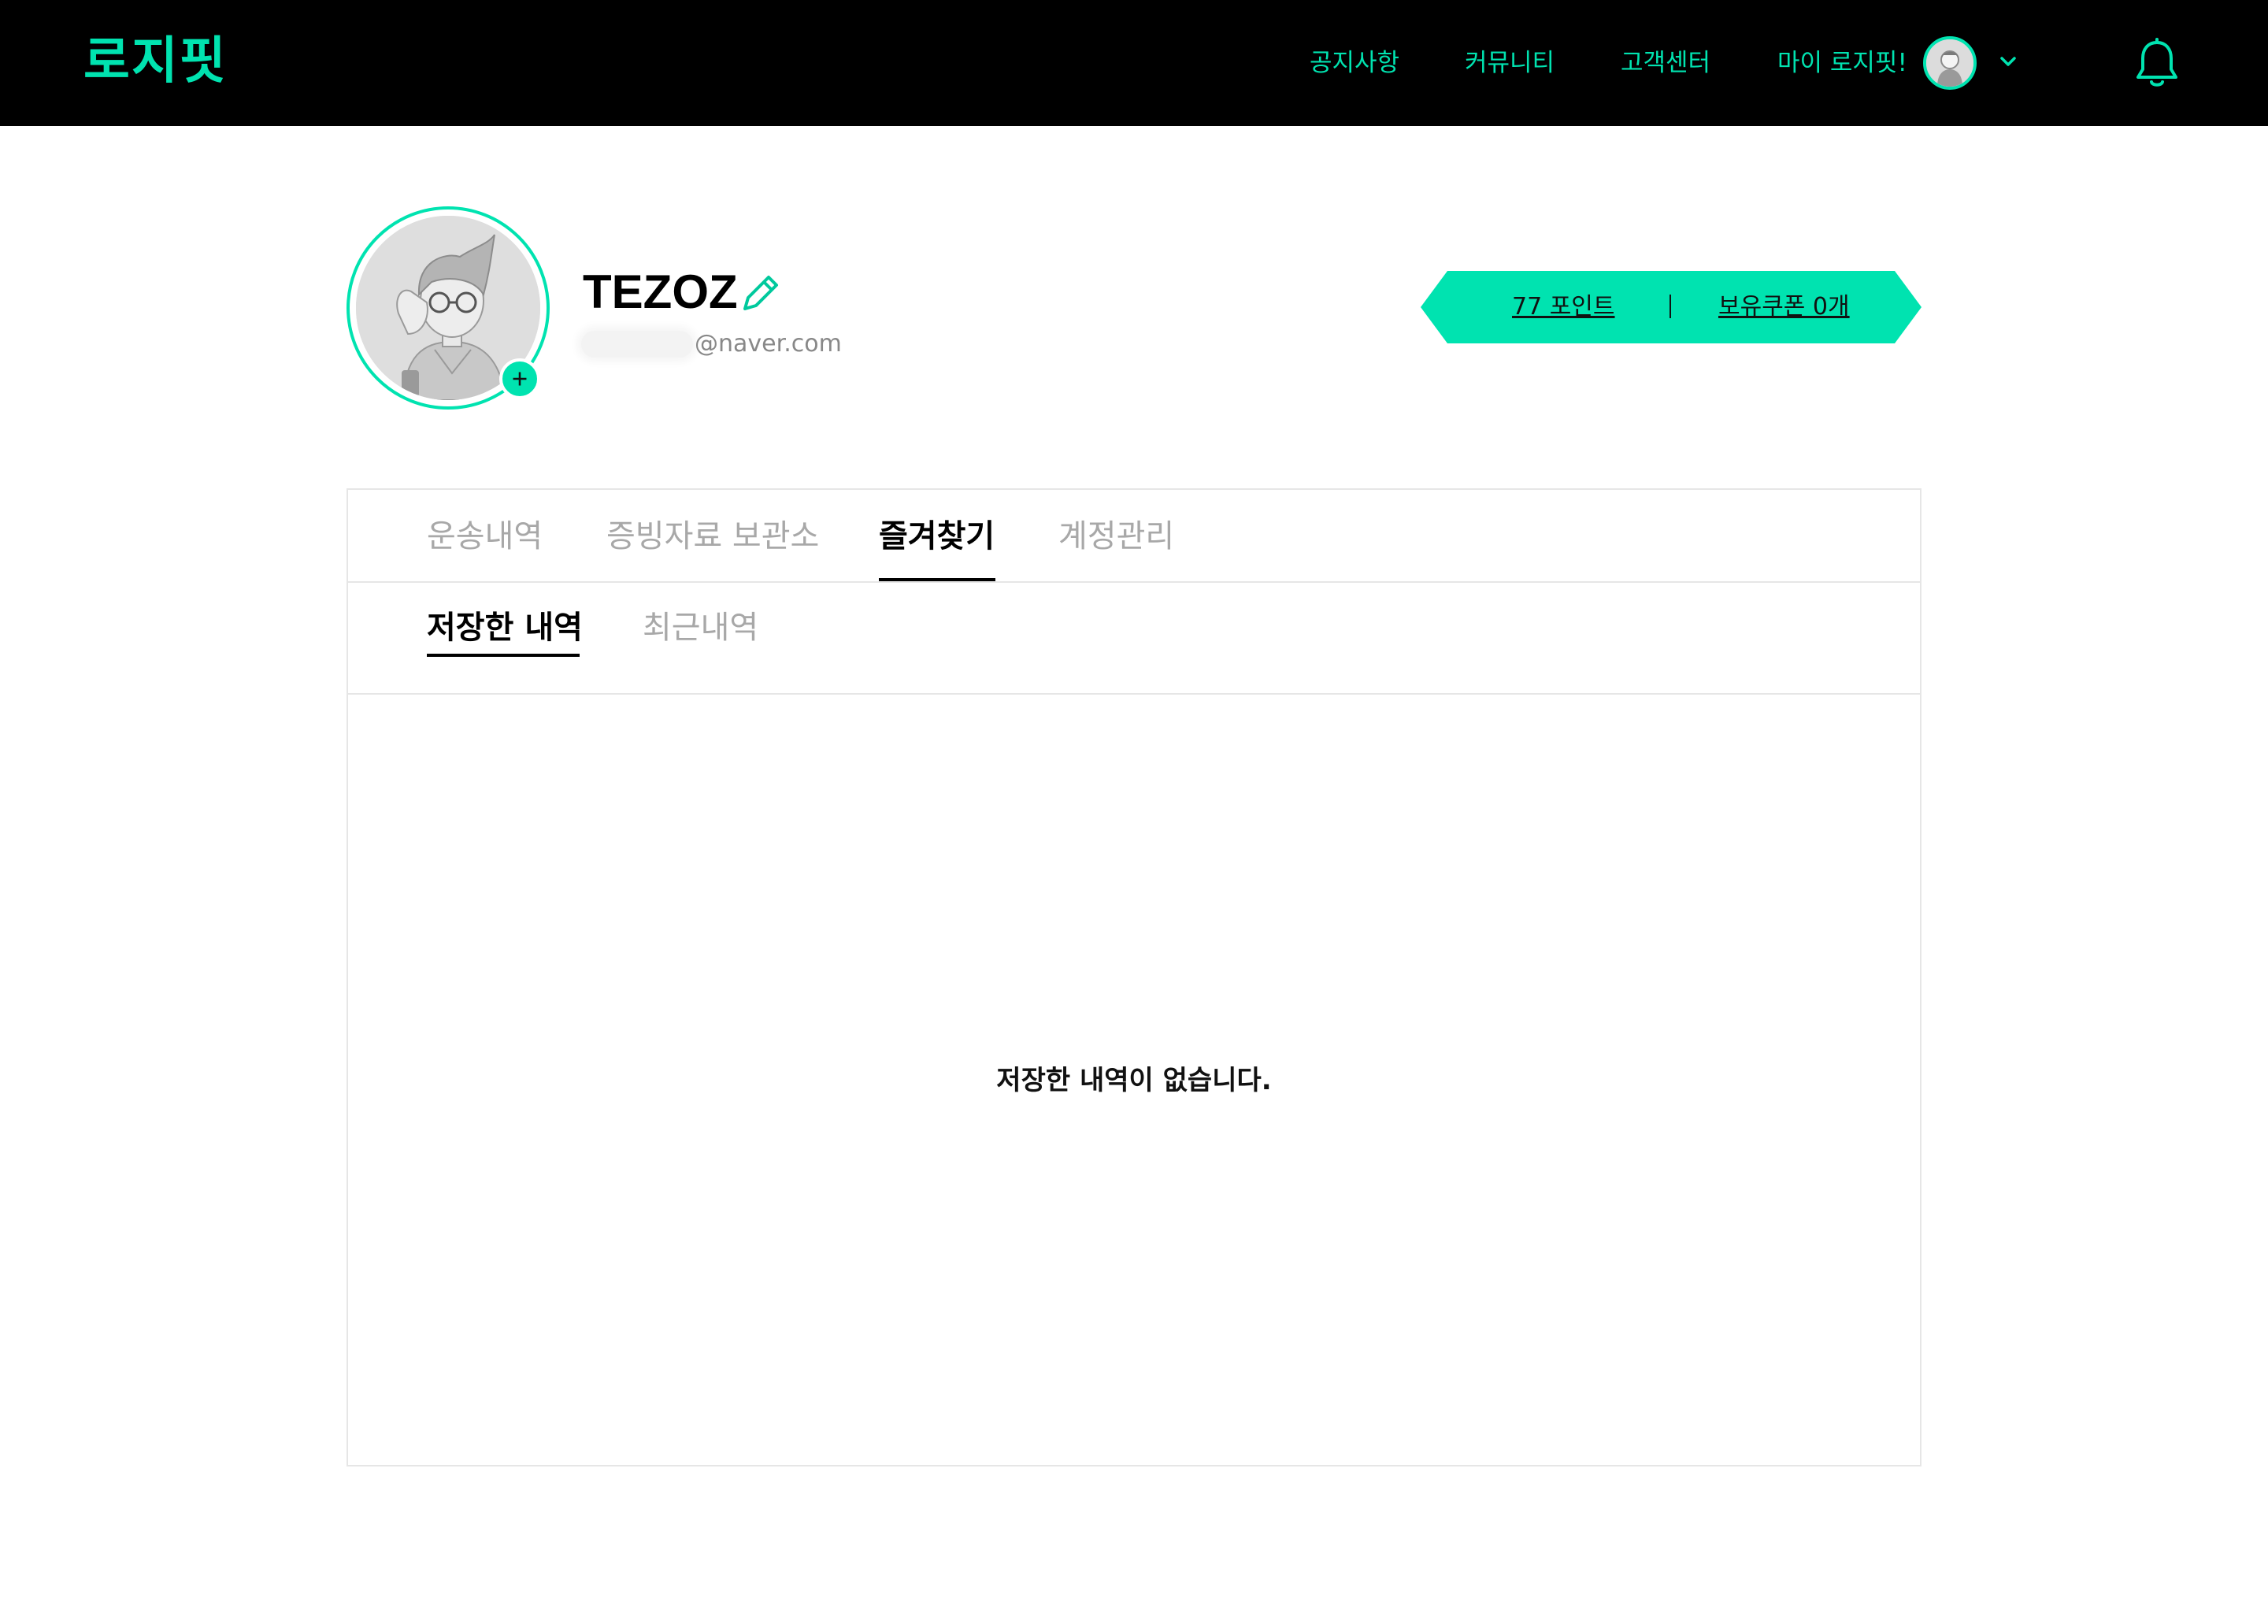  Describe the element at coordinates (2008, 61) in the screenshot. I see `chevron-down-icon` at that location.